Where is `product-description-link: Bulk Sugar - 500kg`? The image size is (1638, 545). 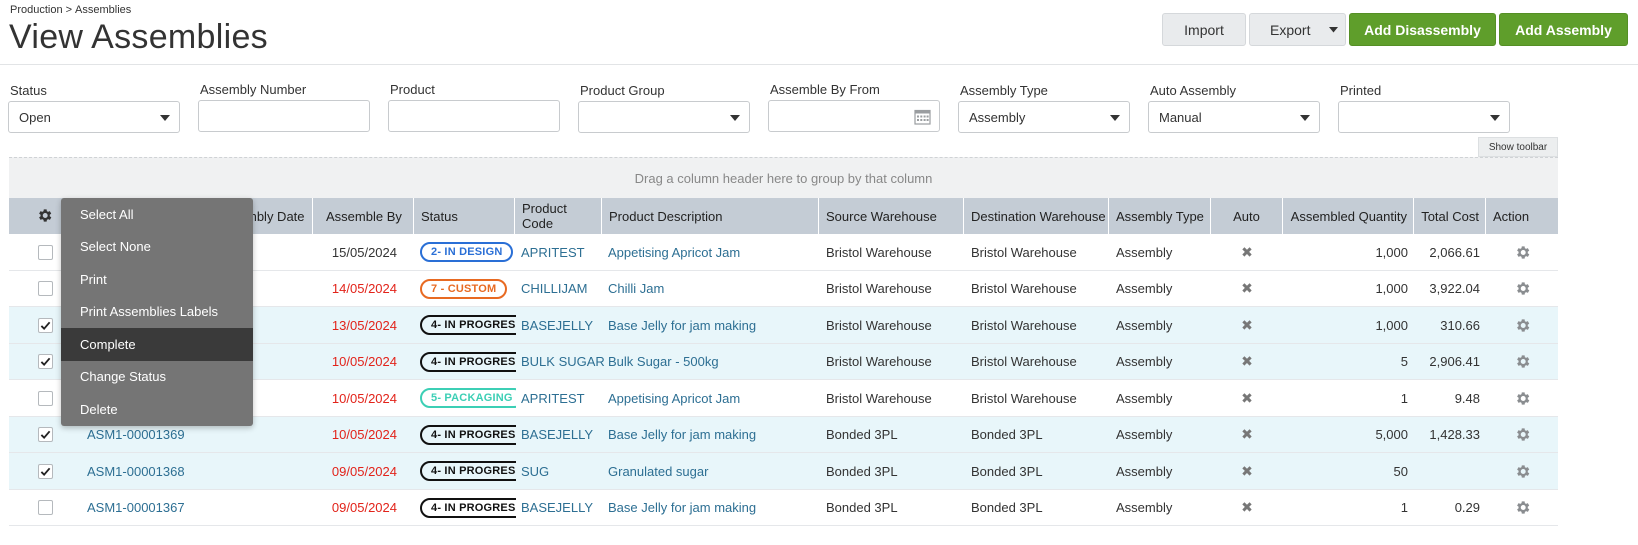 product-description-link: Bulk Sugar - 500kg is located at coordinates (663, 361).